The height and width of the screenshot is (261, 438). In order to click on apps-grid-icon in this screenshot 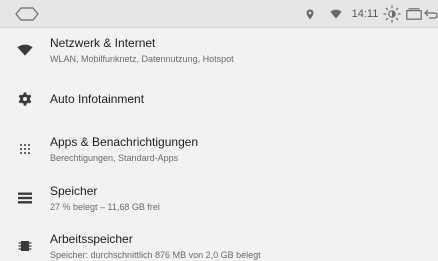, I will do `click(25, 149)`.